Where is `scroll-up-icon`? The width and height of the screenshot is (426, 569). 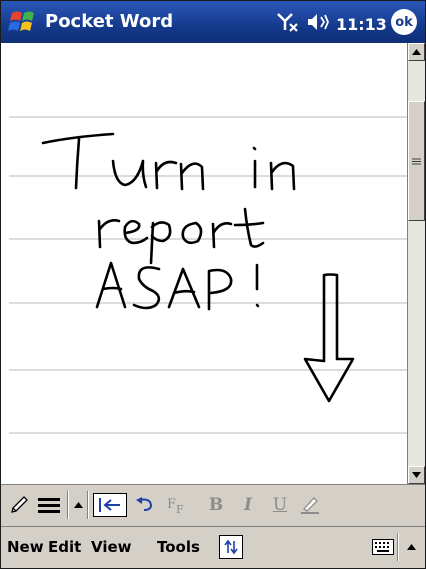 scroll-up-icon is located at coordinates (416, 52).